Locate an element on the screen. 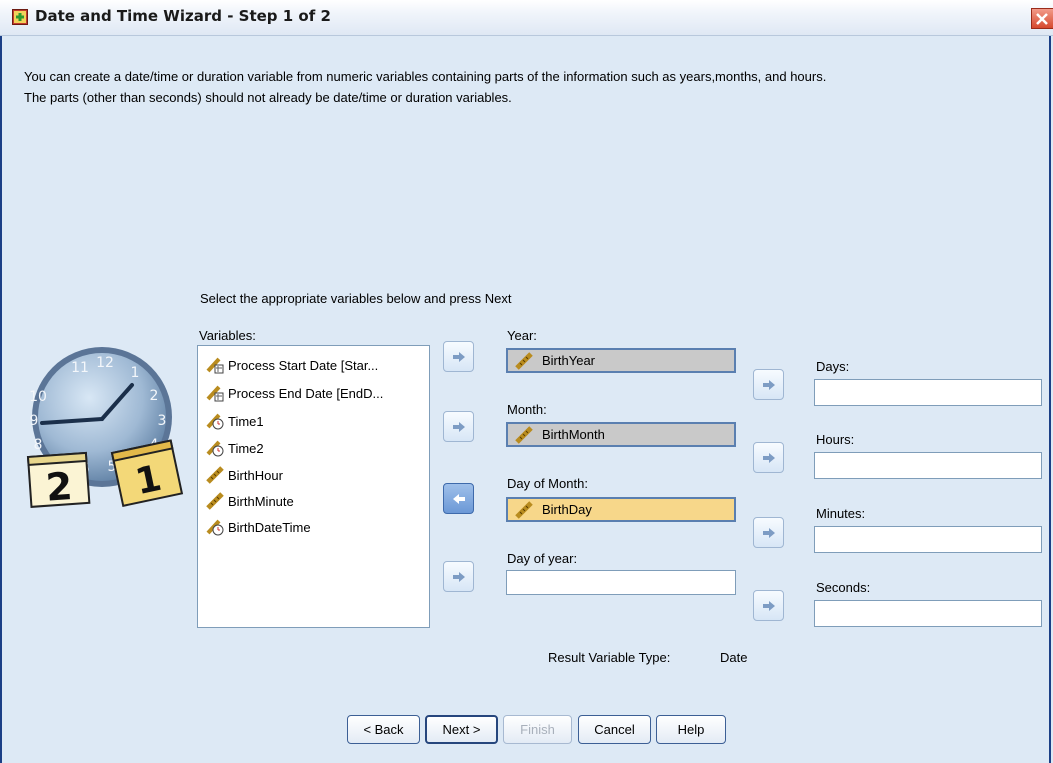  move-to-month-button is located at coordinates (458, 426).